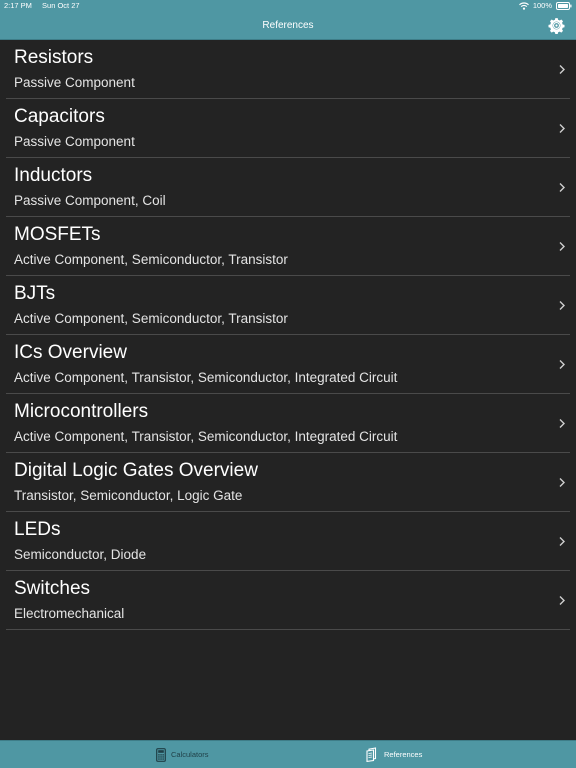 The image size is (576, 768). Describe the element at coordinates (523, 6) in the screenshot. I see `wifi-icon` at that location.